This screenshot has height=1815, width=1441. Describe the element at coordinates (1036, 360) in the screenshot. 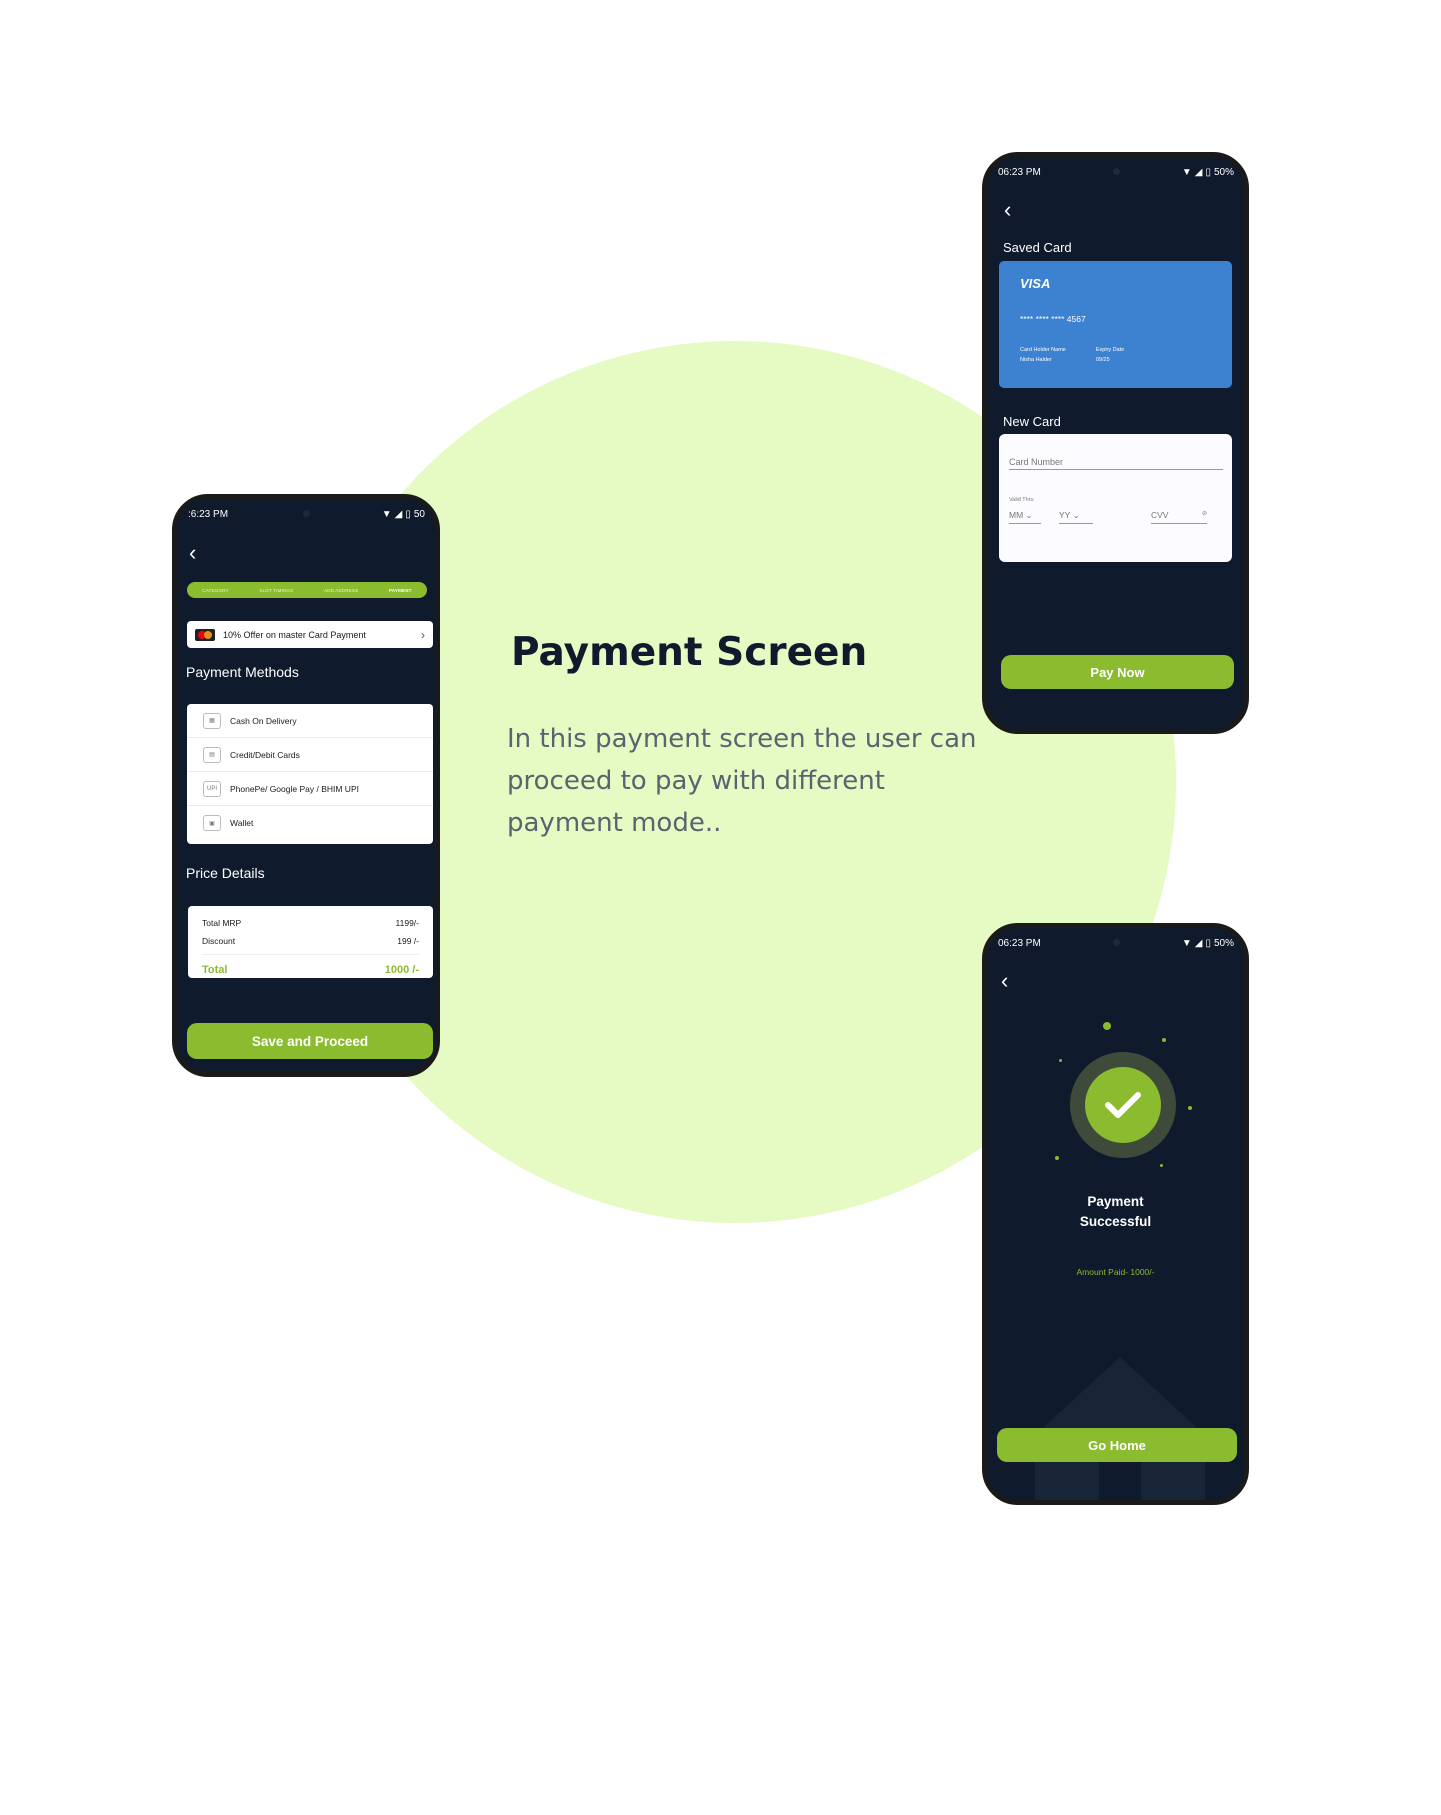

I see `holder-name: Nisha Halder` at that location.